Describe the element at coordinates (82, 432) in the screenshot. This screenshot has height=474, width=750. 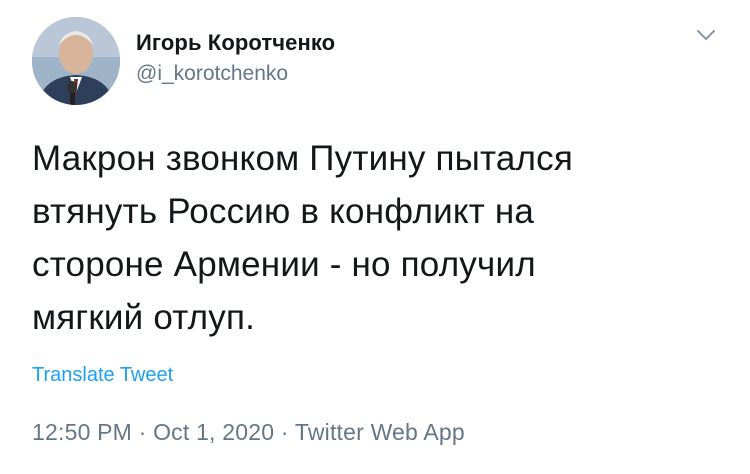
I see `tweet-time: 12:50 PM` at that location.